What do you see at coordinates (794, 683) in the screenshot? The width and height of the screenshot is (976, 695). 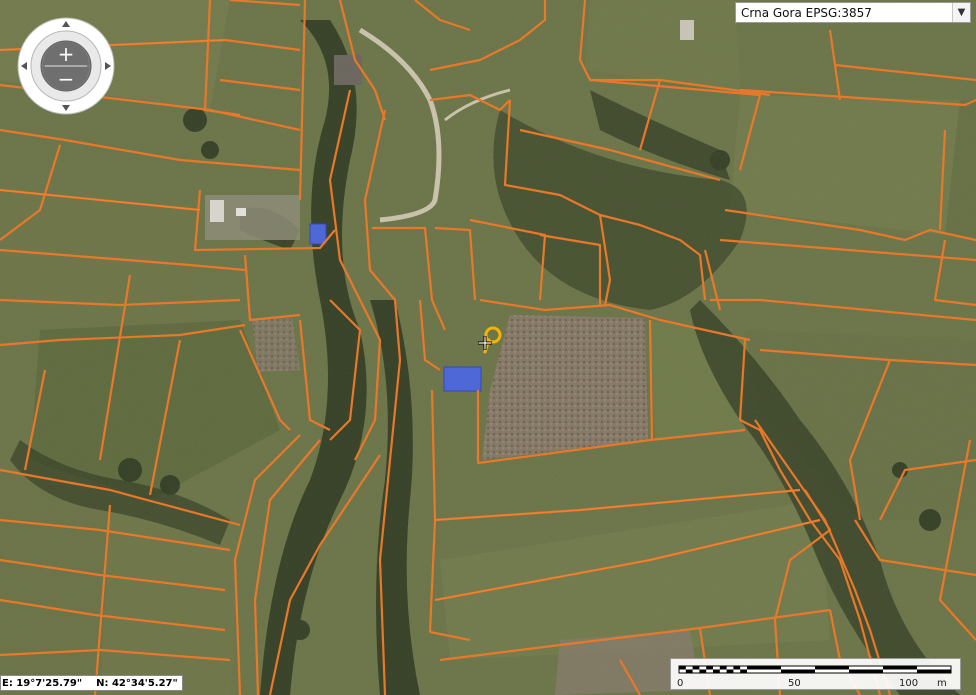 I see `scale-label-50: 50` at bounding box center [794, 683].